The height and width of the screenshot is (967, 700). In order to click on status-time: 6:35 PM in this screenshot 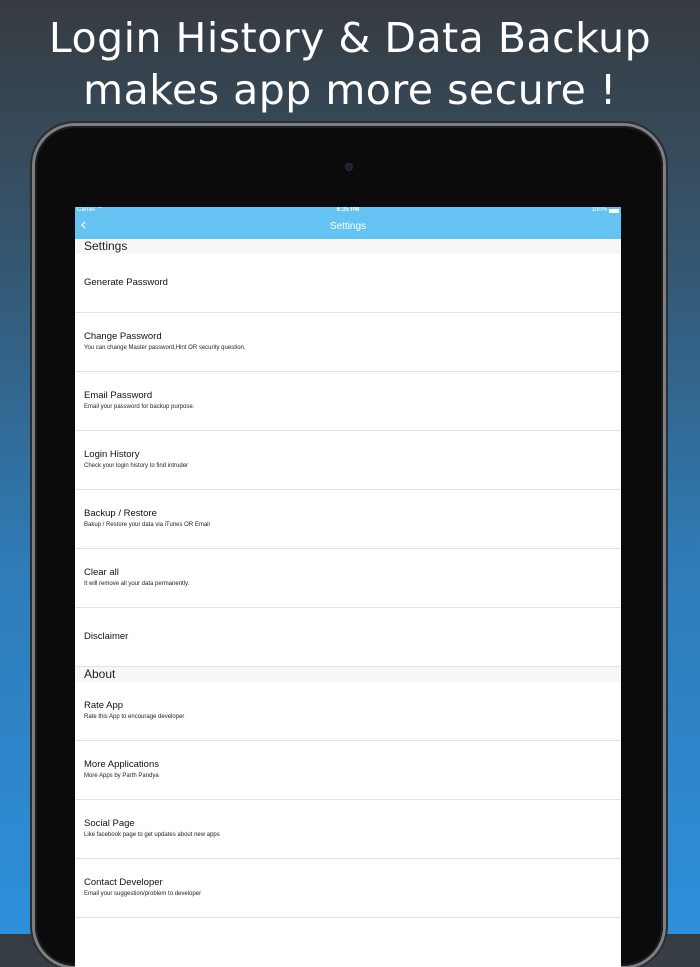, I will do `click(348, 210)`.